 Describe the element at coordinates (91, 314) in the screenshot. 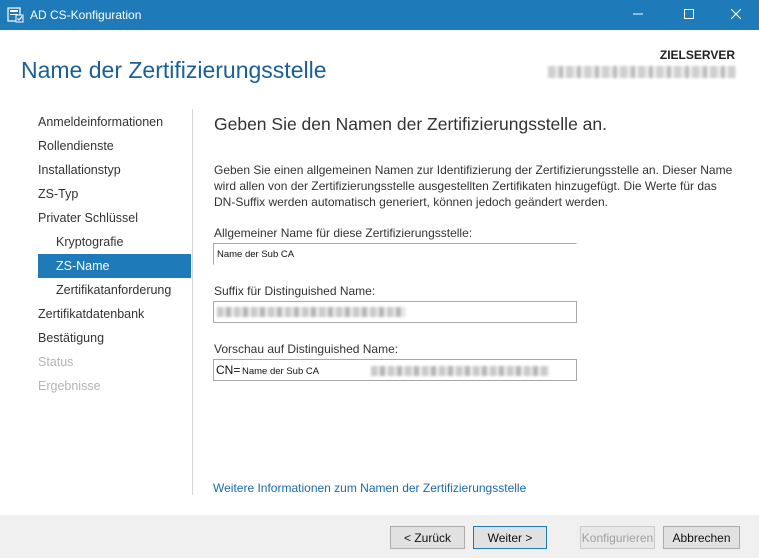

I see `sidebar-item-zertifikatdatenbank: Zertifikatdatenbank` at that location.